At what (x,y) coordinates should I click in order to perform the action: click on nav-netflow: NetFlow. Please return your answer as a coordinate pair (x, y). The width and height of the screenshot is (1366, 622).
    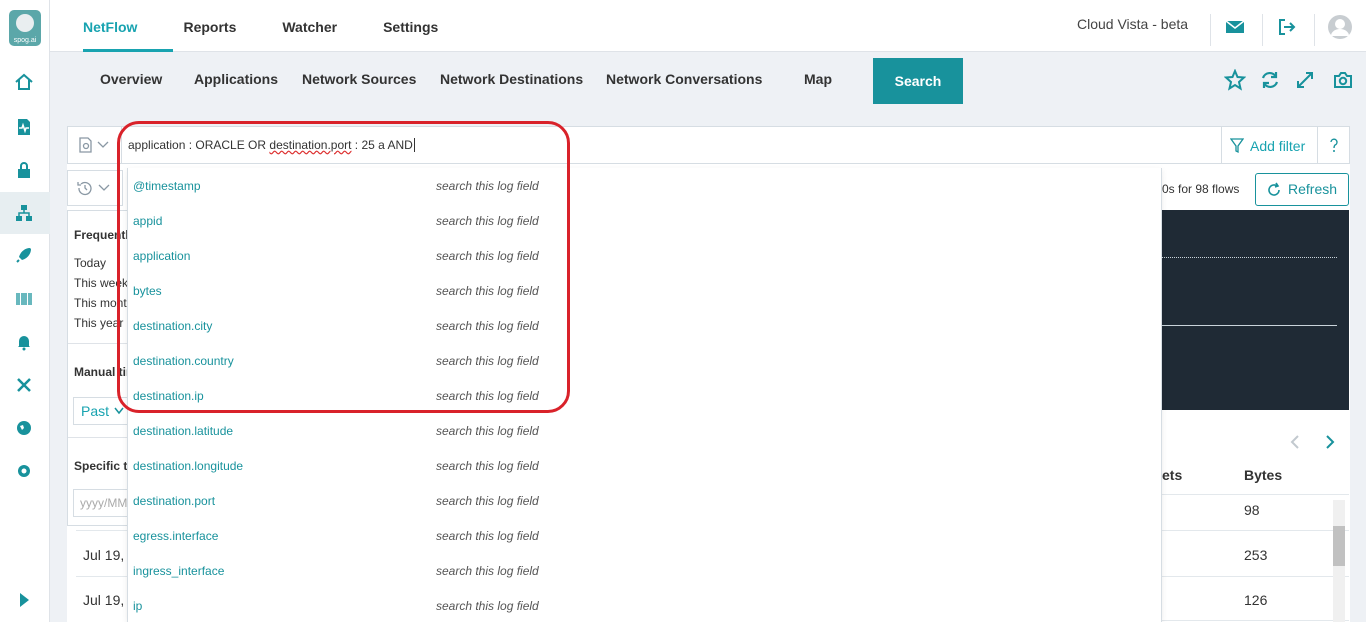
    Looking at the image, I should click on (110, 26).